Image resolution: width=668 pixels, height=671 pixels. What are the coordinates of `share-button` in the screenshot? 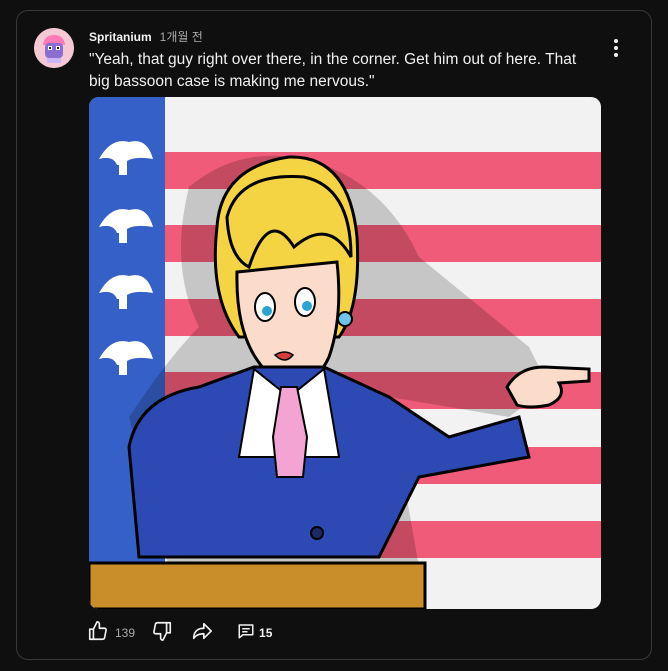 It's located at (202, 633).